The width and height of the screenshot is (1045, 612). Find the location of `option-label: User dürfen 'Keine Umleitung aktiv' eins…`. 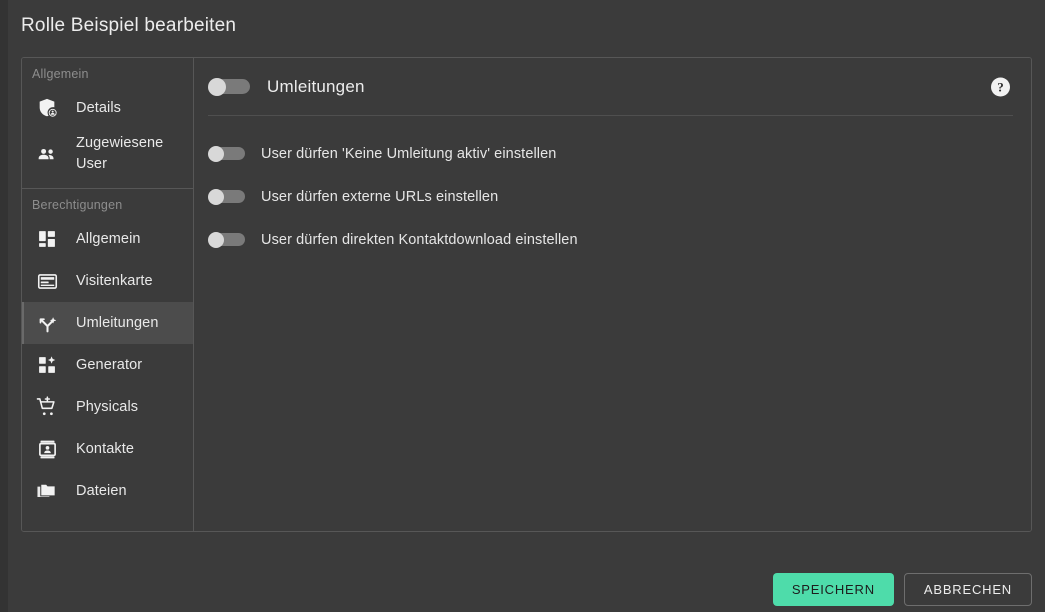

option-label: User dürfen 'Keine Umleitung aktiv' eins… is located at coordinates (409, 153).